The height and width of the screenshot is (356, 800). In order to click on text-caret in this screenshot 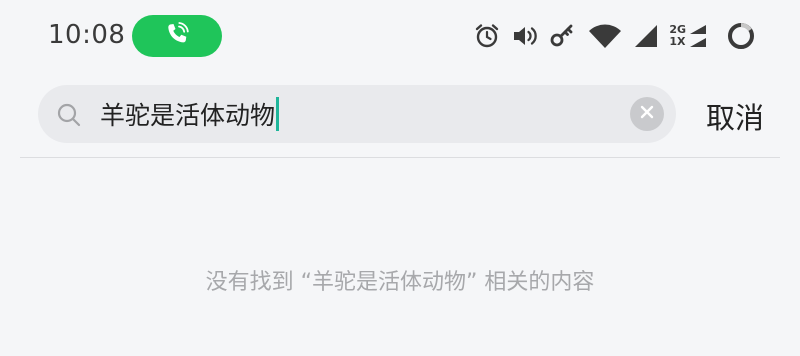, I will do `click(278, 114)`.